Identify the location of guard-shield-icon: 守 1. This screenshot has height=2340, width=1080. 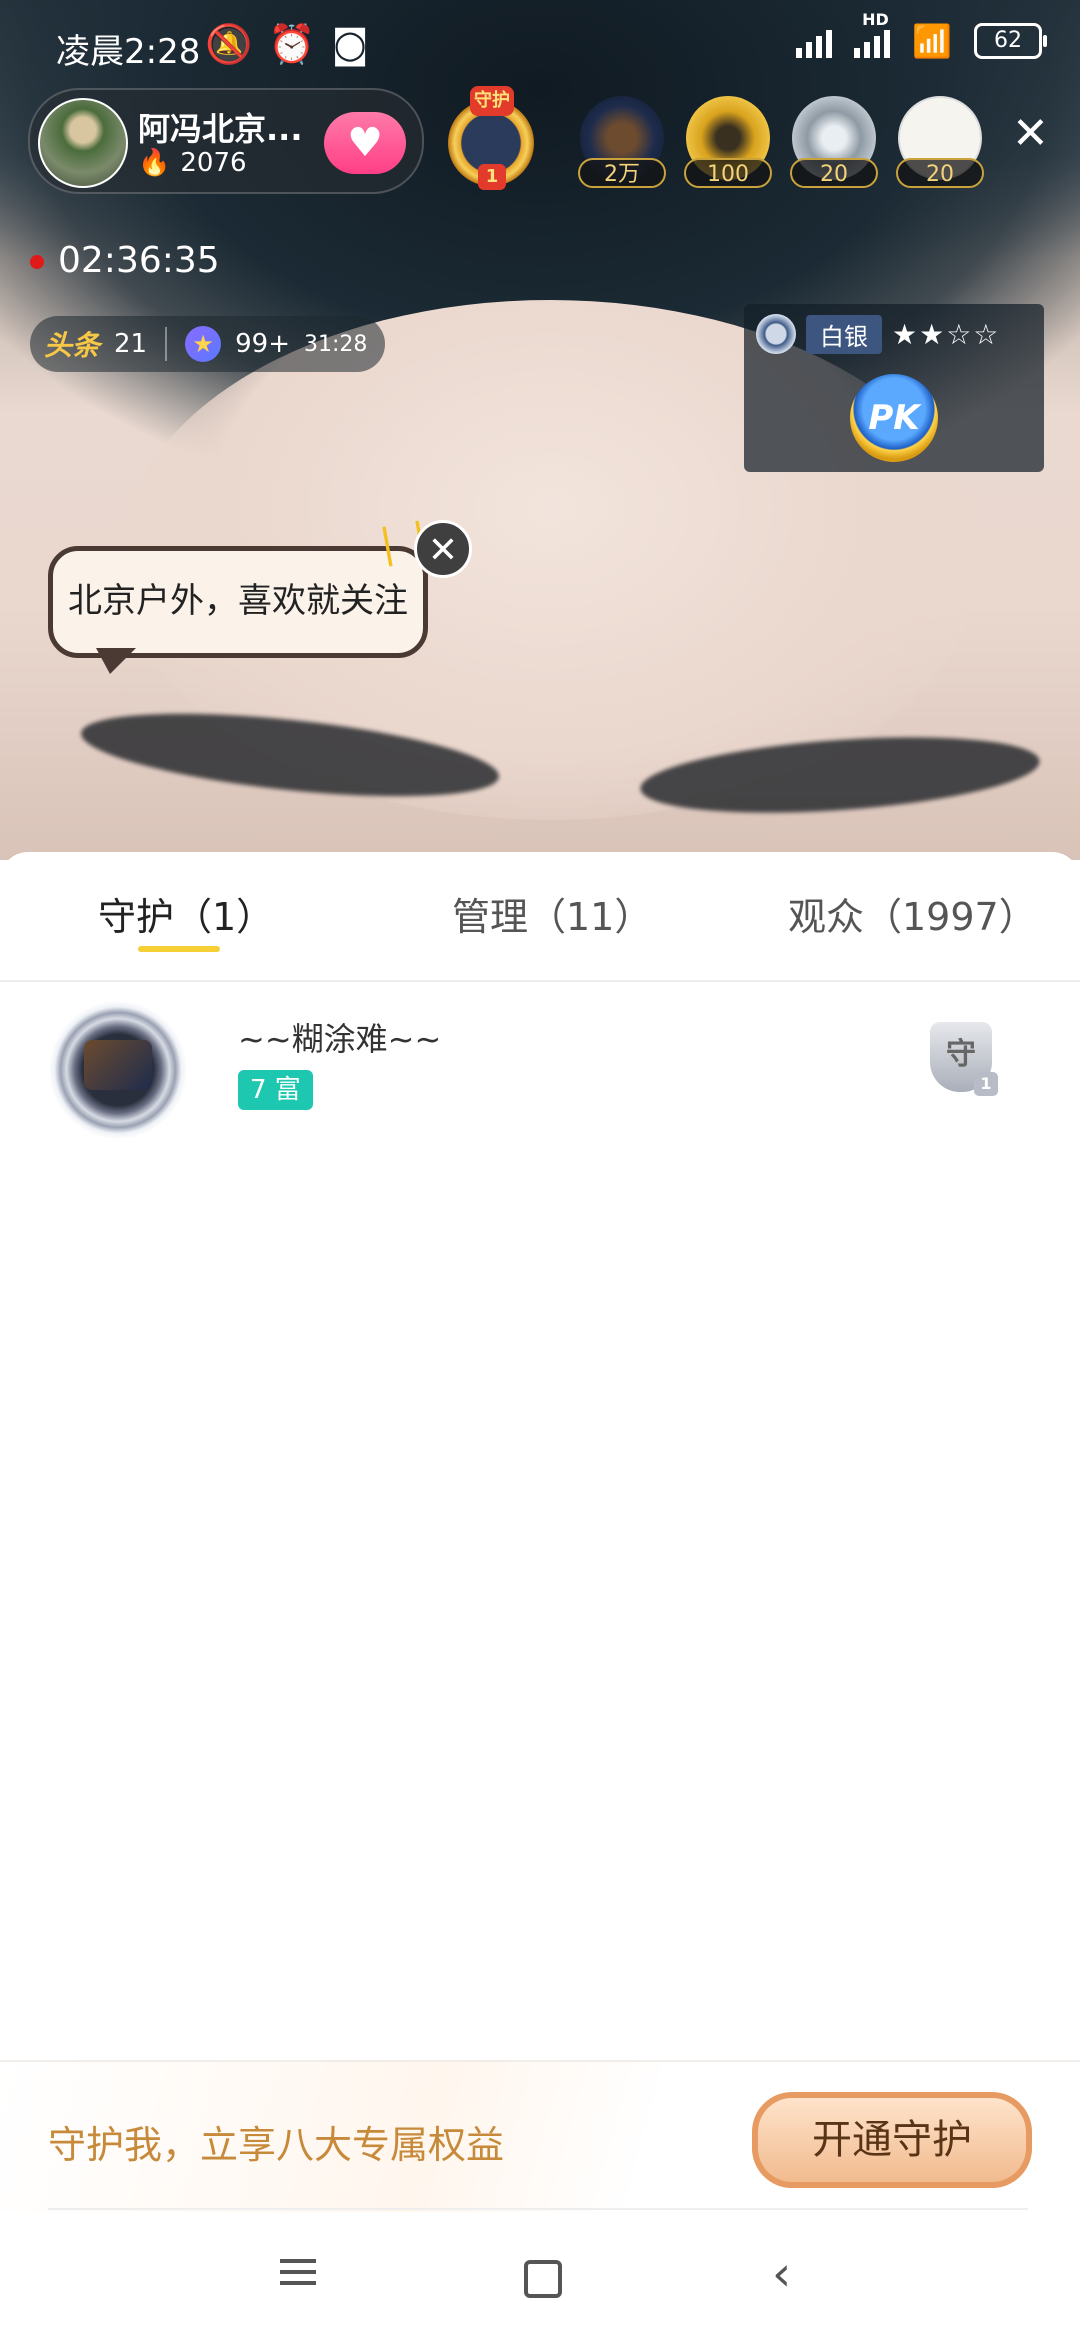
(964, 1059).